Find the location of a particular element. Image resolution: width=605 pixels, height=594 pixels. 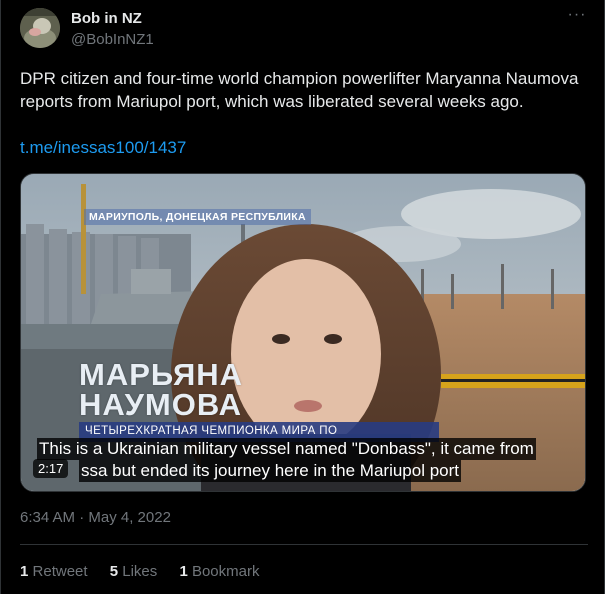

engagement-stats: 1 Retweet 5 Likes 1 Bookmark is located at coordinates (148, 571).